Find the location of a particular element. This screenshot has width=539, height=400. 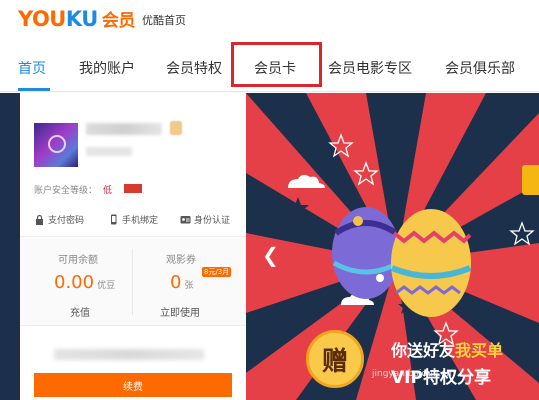

coupon-value: 0张 is located at coordinates (181, 282).